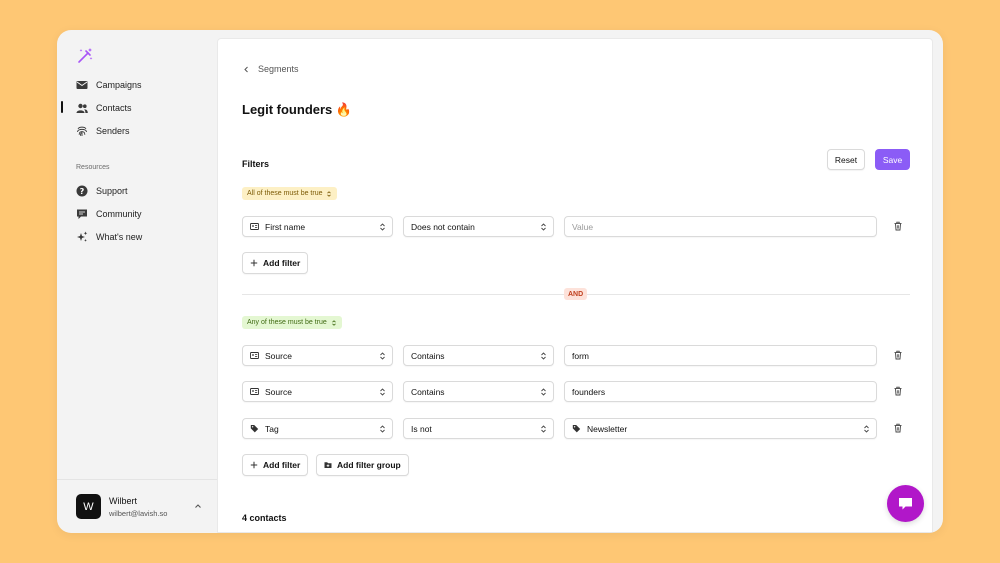 This screenshot has height=563, width=1000. Describe the element at coordinates (198, 506) in the screenshot. I see `chevron-up-icon` at that location.